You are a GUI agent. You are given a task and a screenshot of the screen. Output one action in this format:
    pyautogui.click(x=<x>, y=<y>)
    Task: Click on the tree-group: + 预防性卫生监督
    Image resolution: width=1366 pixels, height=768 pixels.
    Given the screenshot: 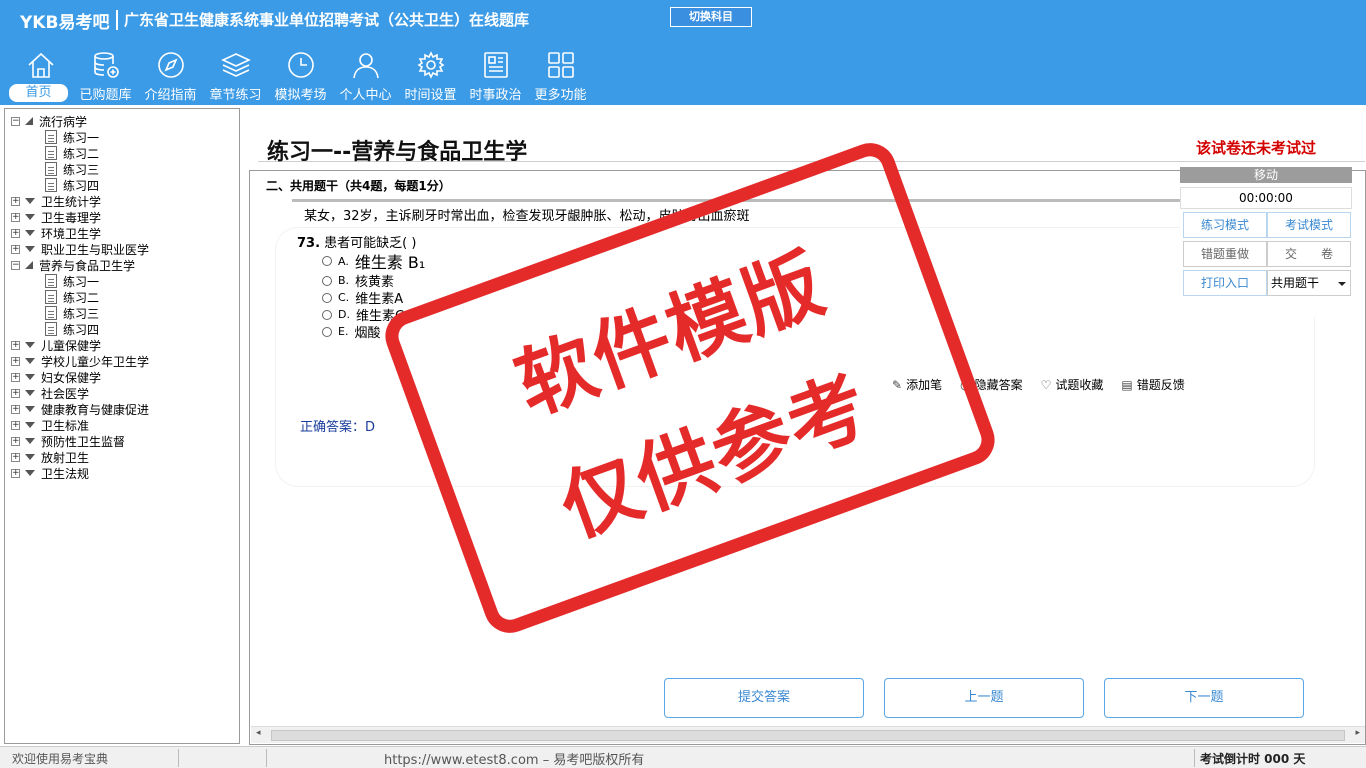 What is the action you would take?
    pyautogui.click(x=80, y=441)
    